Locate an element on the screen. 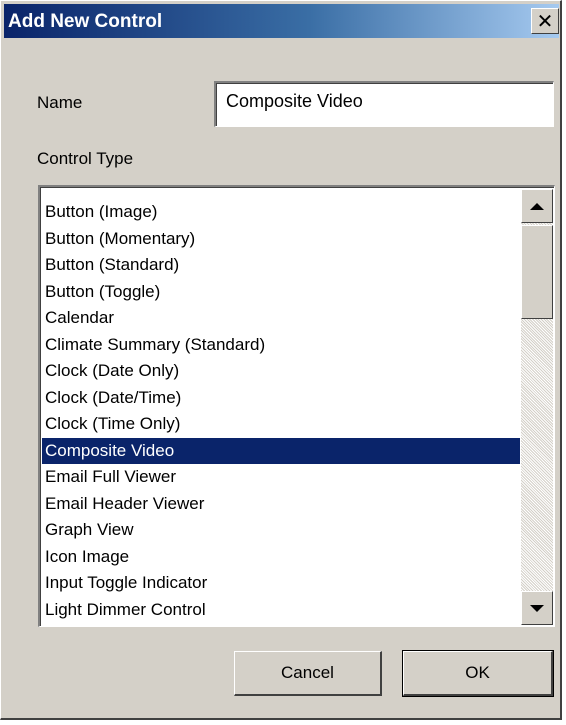 The width and height of the screenshot is (566, 725). cancel-button: Cancel is located at coordinates (308, 673).